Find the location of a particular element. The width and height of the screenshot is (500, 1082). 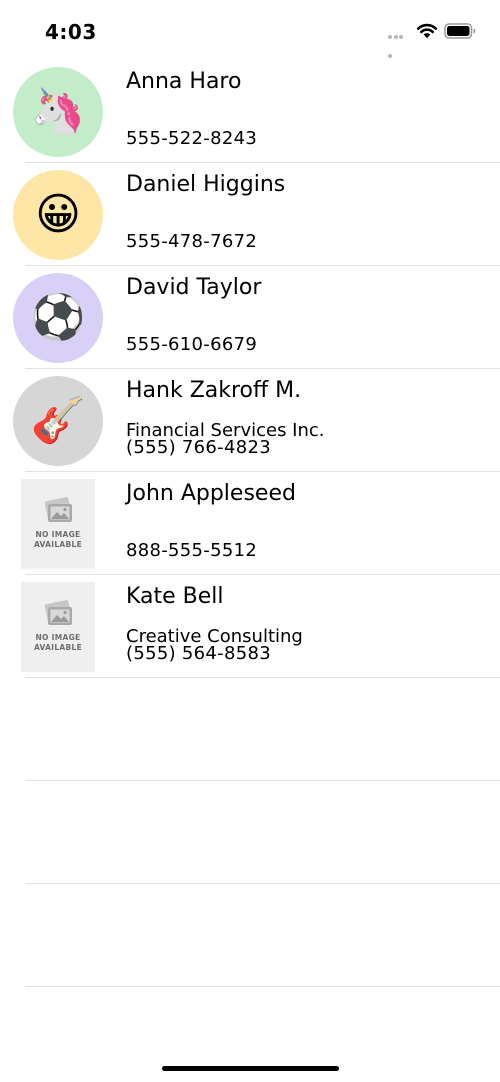

contact-phone: (555) 766-4823 is located at coordinates (198, 447).